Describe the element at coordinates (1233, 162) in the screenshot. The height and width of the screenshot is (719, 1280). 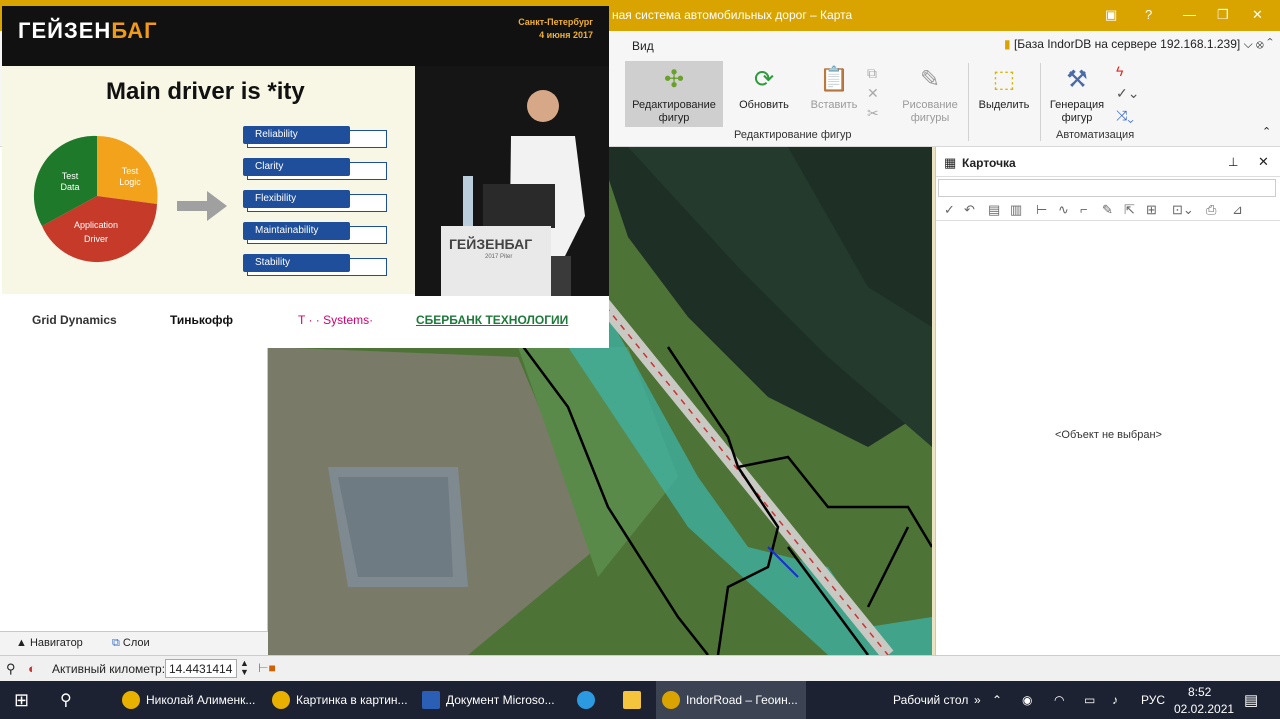
I see `pin-icon: ⊥` at that location.